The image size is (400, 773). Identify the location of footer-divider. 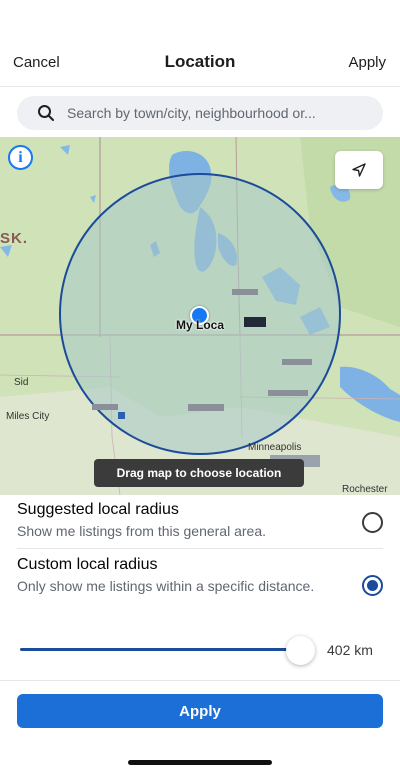
(200, 680).